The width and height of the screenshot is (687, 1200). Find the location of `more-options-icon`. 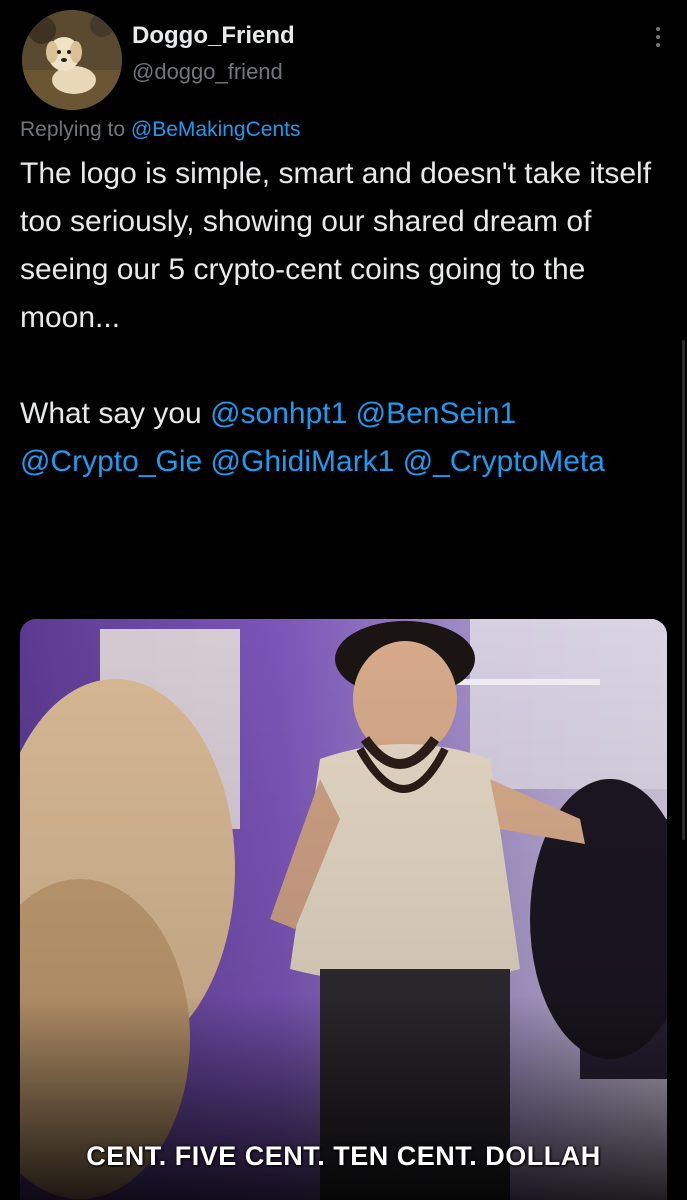

more-options-icon is located at coordinates (658, 37).